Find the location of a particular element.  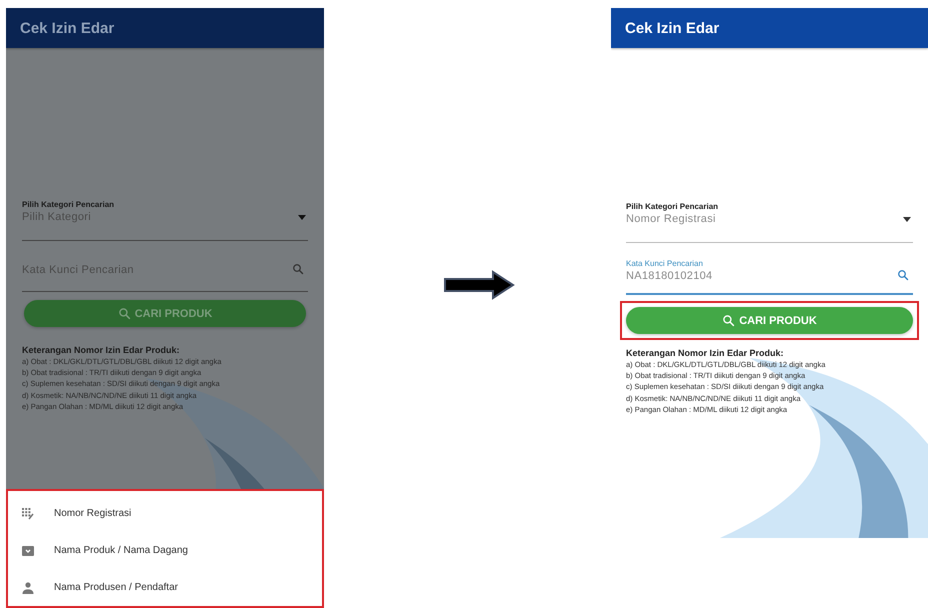

right-arrow-icon is located at coordinates (479, 285).